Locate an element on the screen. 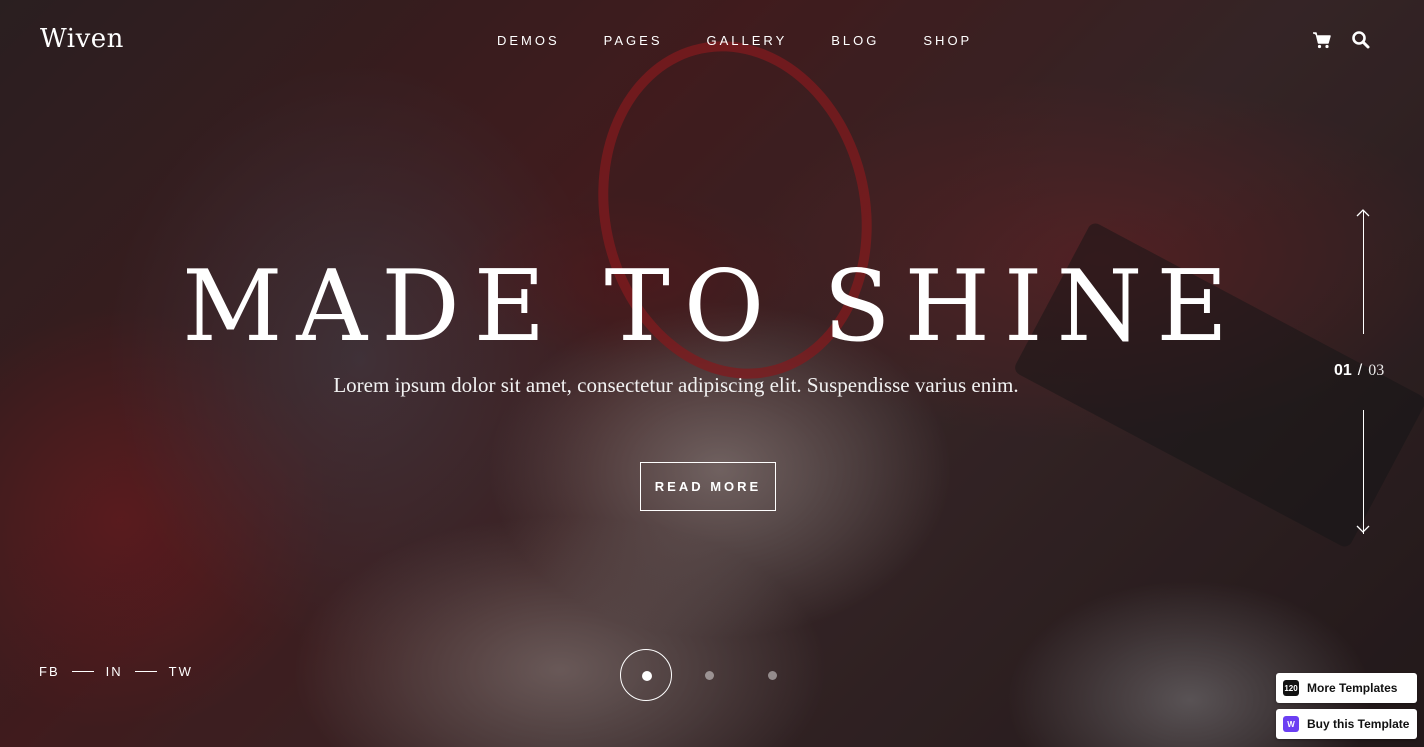 This screenshot has width=1424, height=747. read-more-button: READ MORE is located at coordinates (708, 486).